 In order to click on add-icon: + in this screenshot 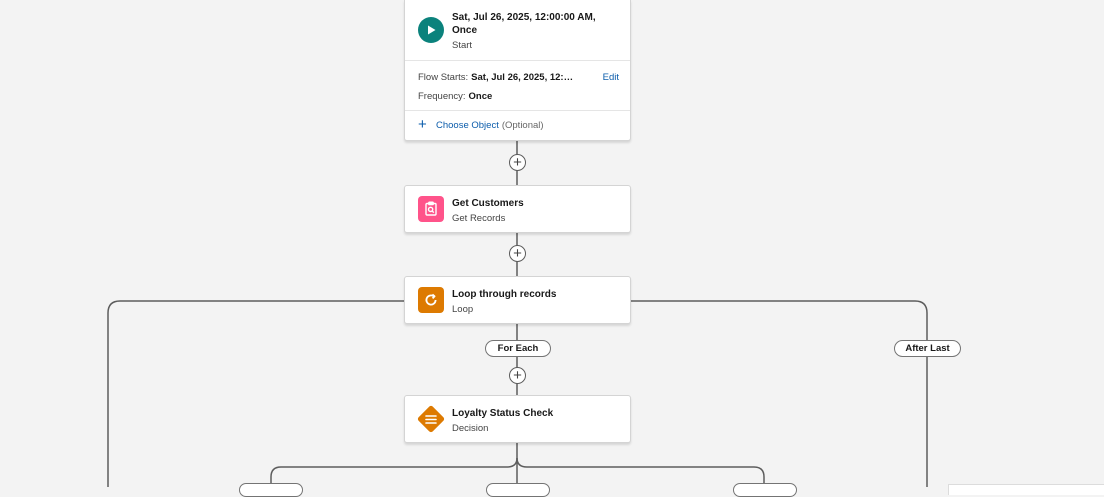, I will do `click(422, 124)`.